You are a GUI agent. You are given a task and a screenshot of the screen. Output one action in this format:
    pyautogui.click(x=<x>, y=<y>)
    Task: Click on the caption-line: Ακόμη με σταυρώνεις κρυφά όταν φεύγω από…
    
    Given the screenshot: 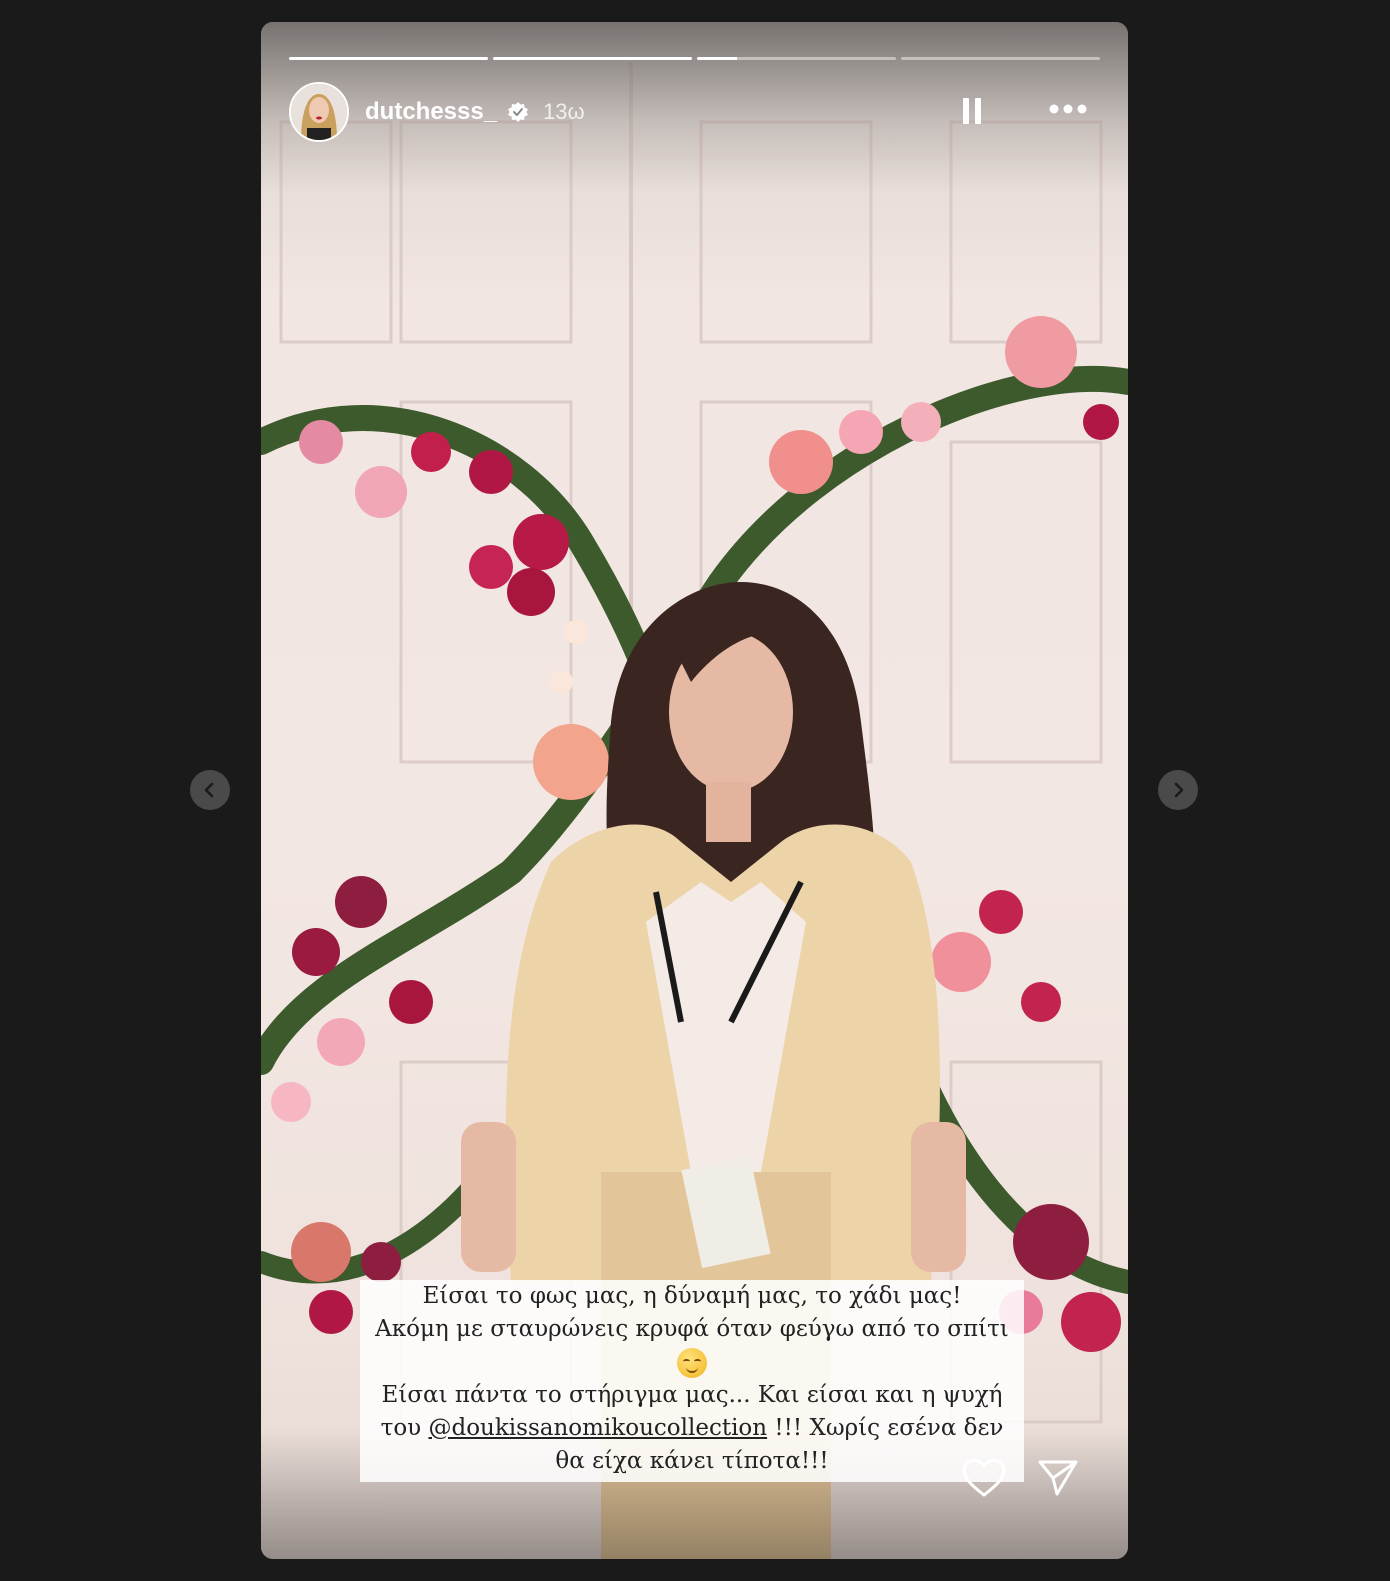 What is the action you would take?
    pyautogui.click(x=692, y=1329)
    